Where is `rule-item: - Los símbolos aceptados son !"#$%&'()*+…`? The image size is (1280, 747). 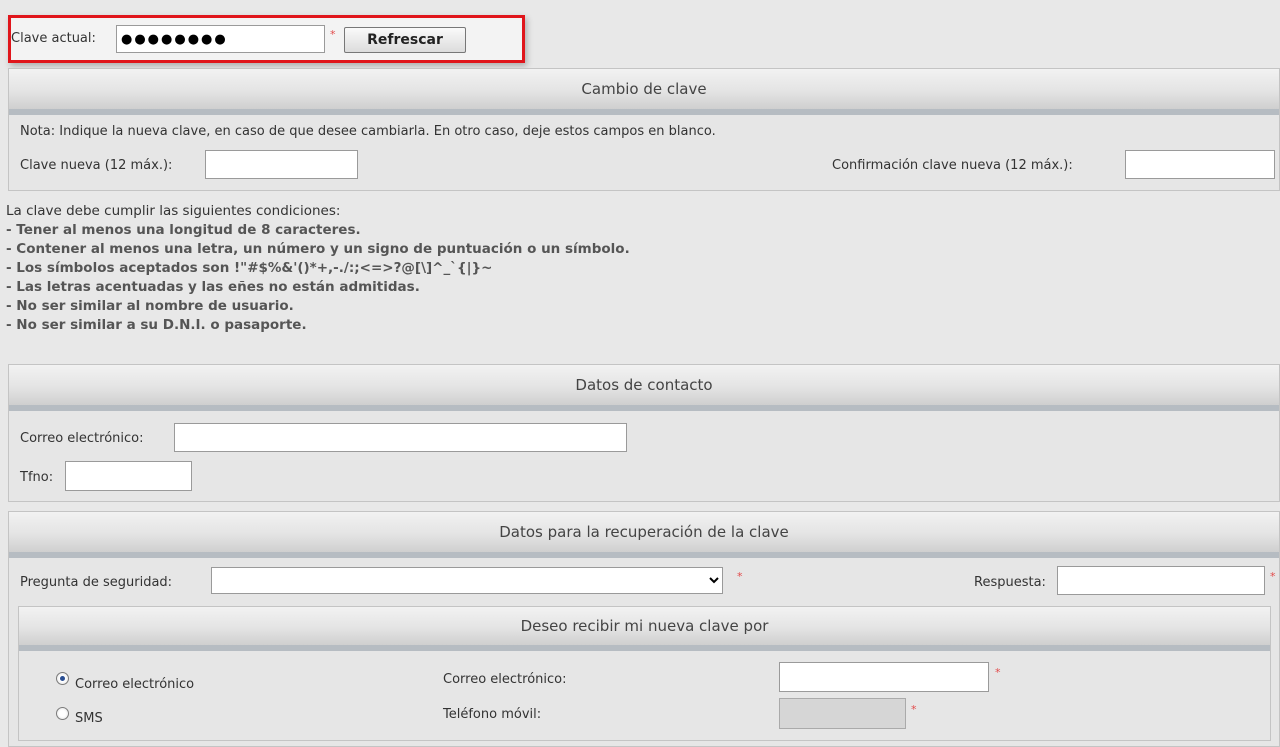 rule-item: - Los símbolos aceptados son !"#$%&'()*+… is located at coordinates (249, 268).